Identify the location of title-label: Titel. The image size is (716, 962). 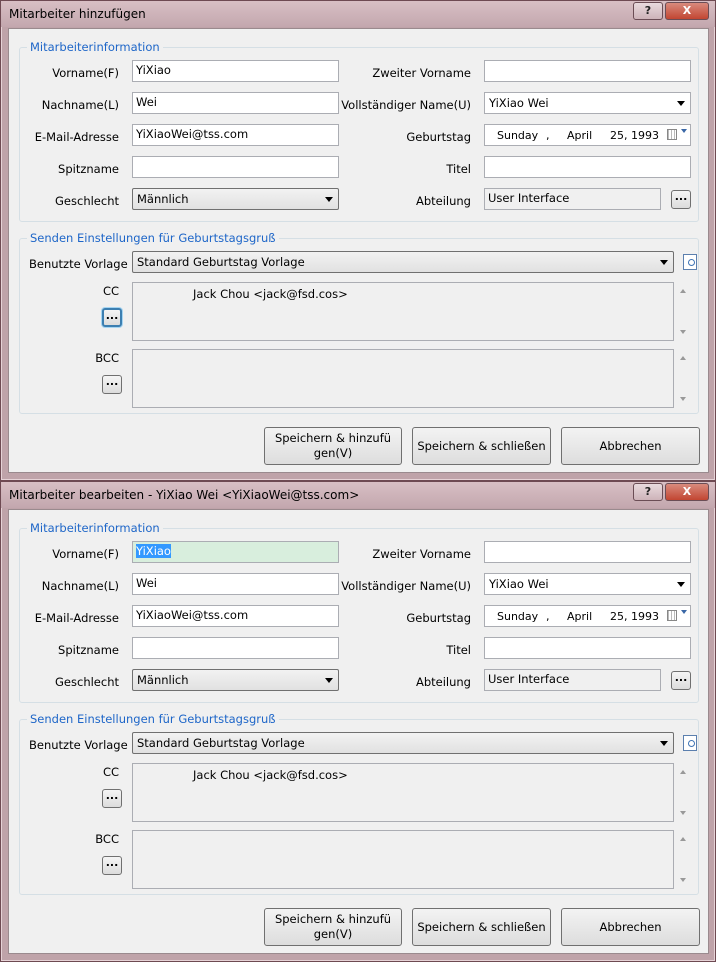
(458, 650).